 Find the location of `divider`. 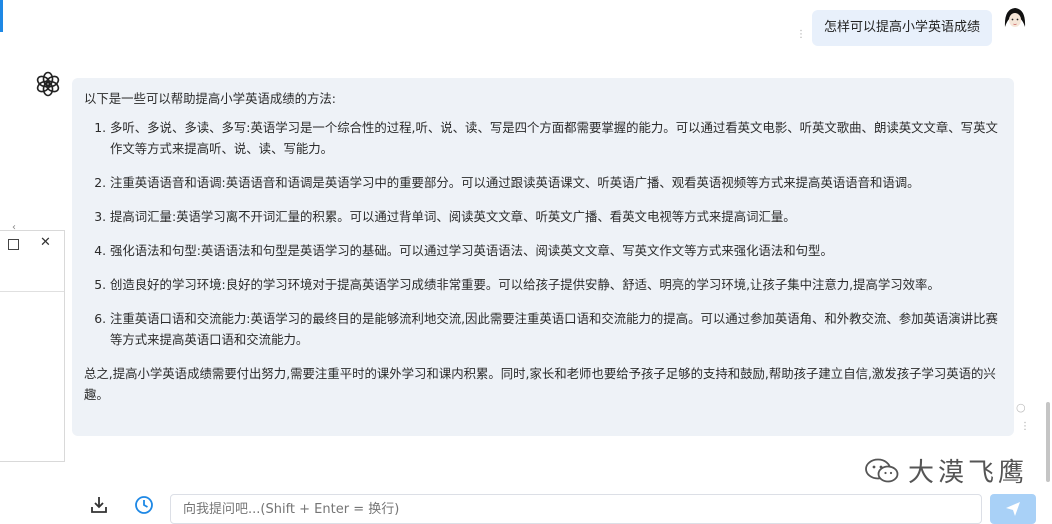

divider is located at coordinates (32, 291).